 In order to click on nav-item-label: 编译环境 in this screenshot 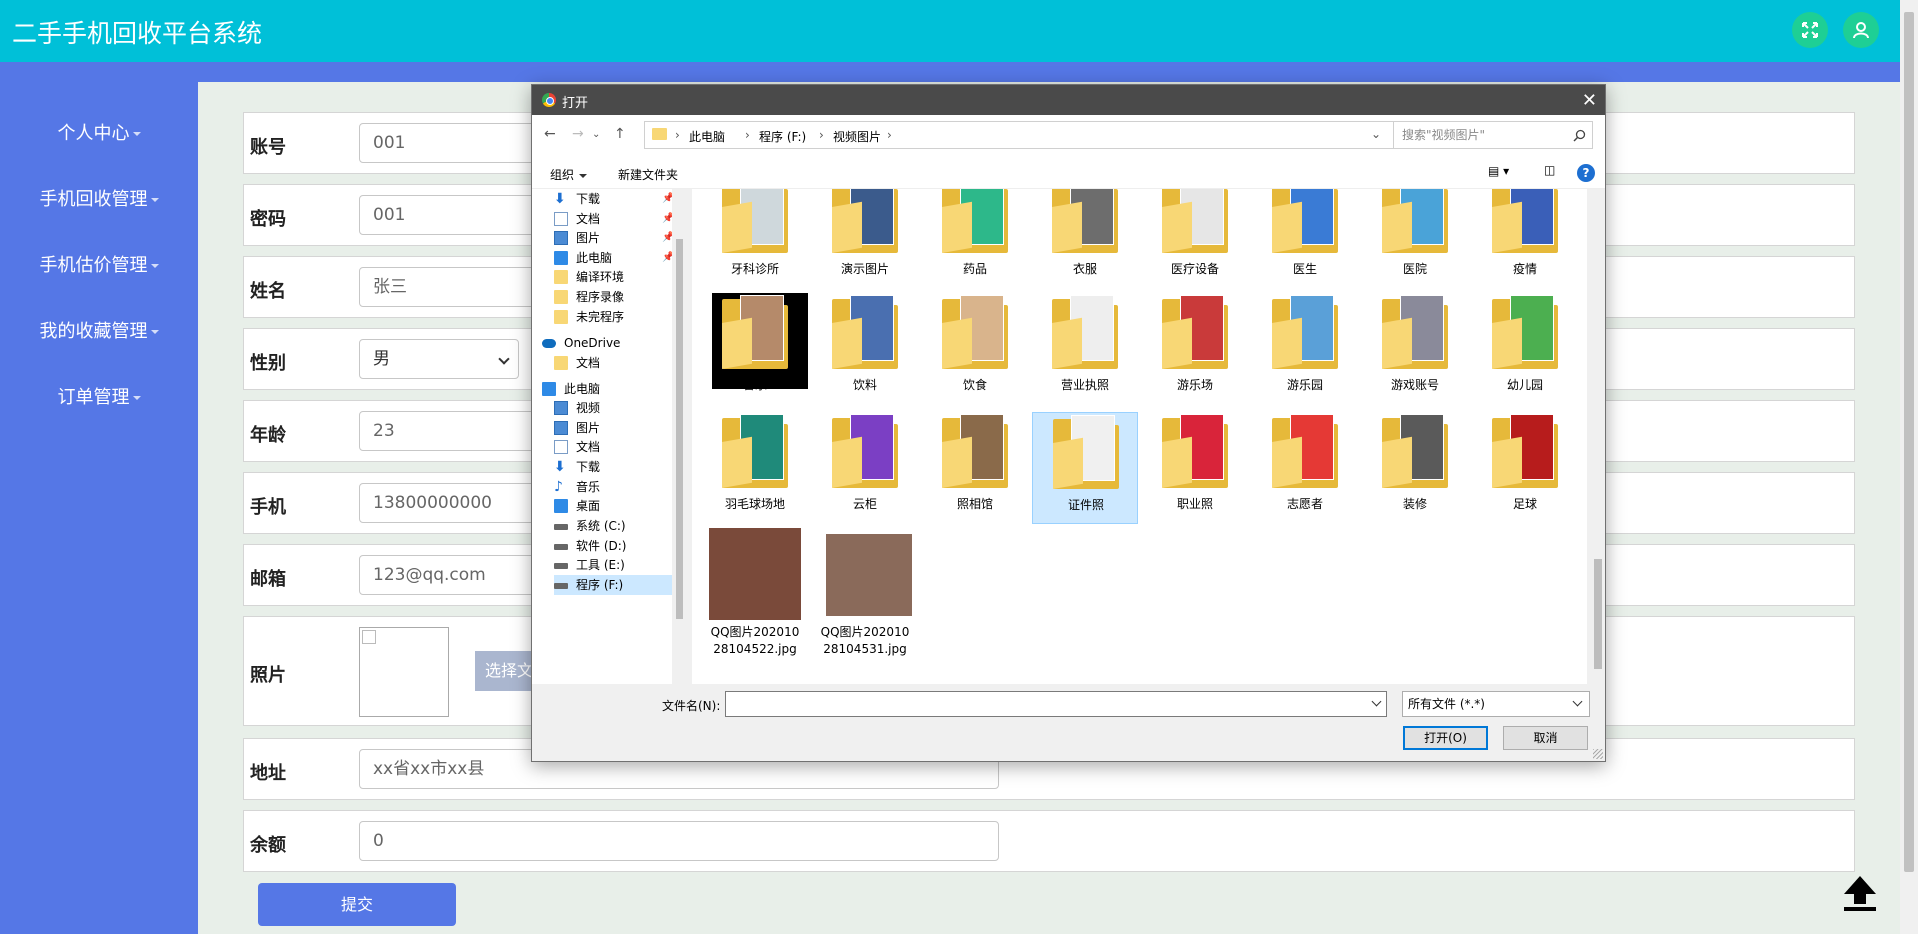, I will do `click(600, 277)`.